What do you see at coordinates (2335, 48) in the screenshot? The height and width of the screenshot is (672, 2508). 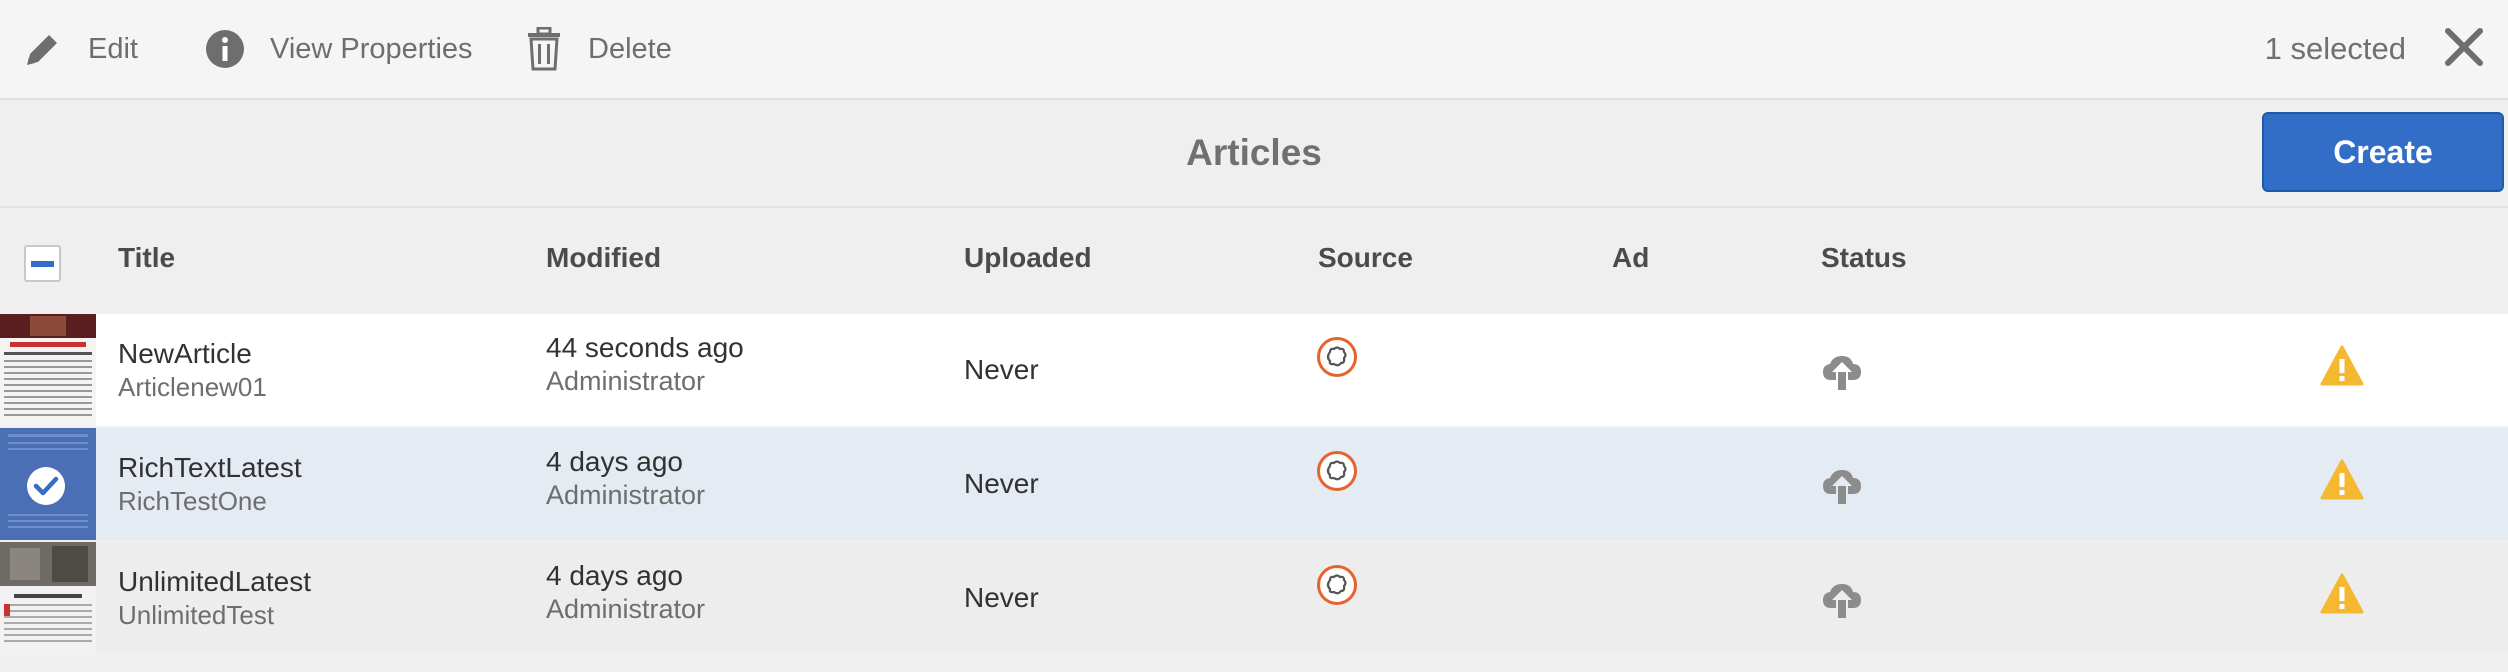 I see `selection-count: 1 selected` at bounding box center [2335, 48].